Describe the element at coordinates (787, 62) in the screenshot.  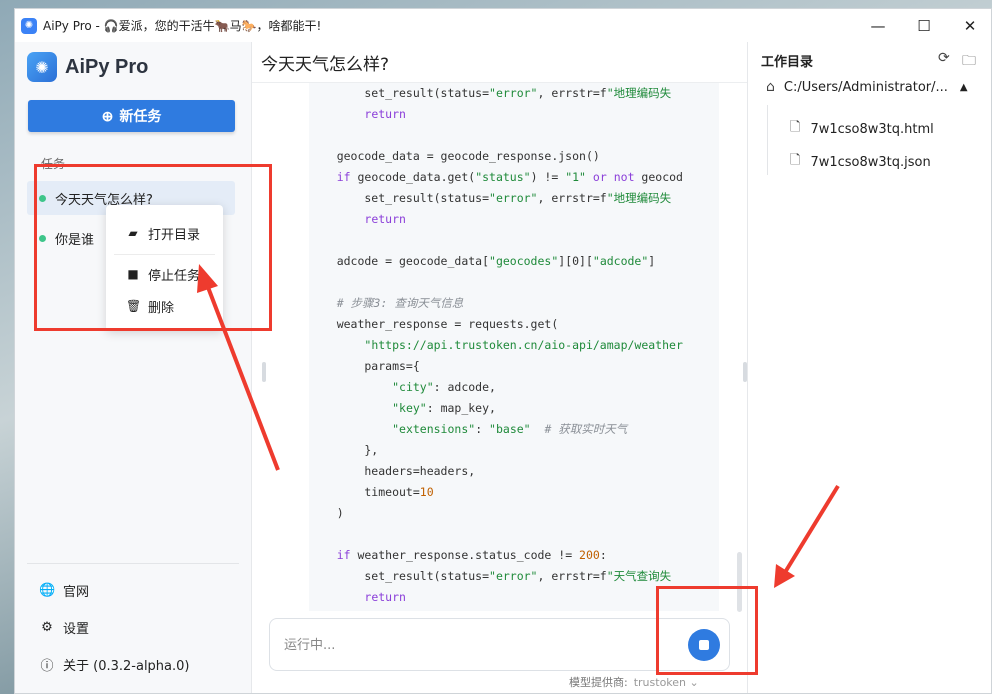
I see `work-directory-title: 工作目录` at that location.